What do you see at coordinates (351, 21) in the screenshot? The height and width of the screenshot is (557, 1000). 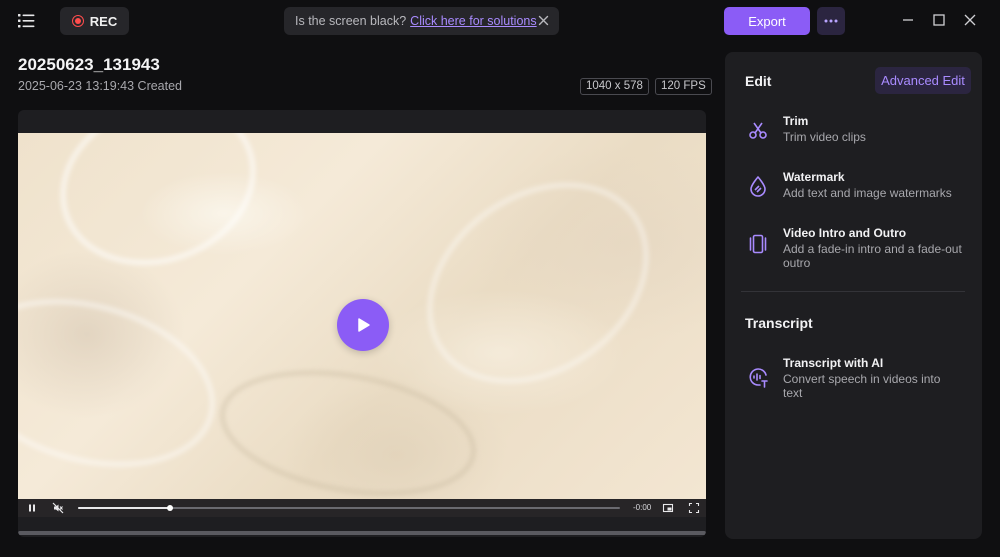 I see `notice-text: Is the screen black?` at bounding box center [351, 21].